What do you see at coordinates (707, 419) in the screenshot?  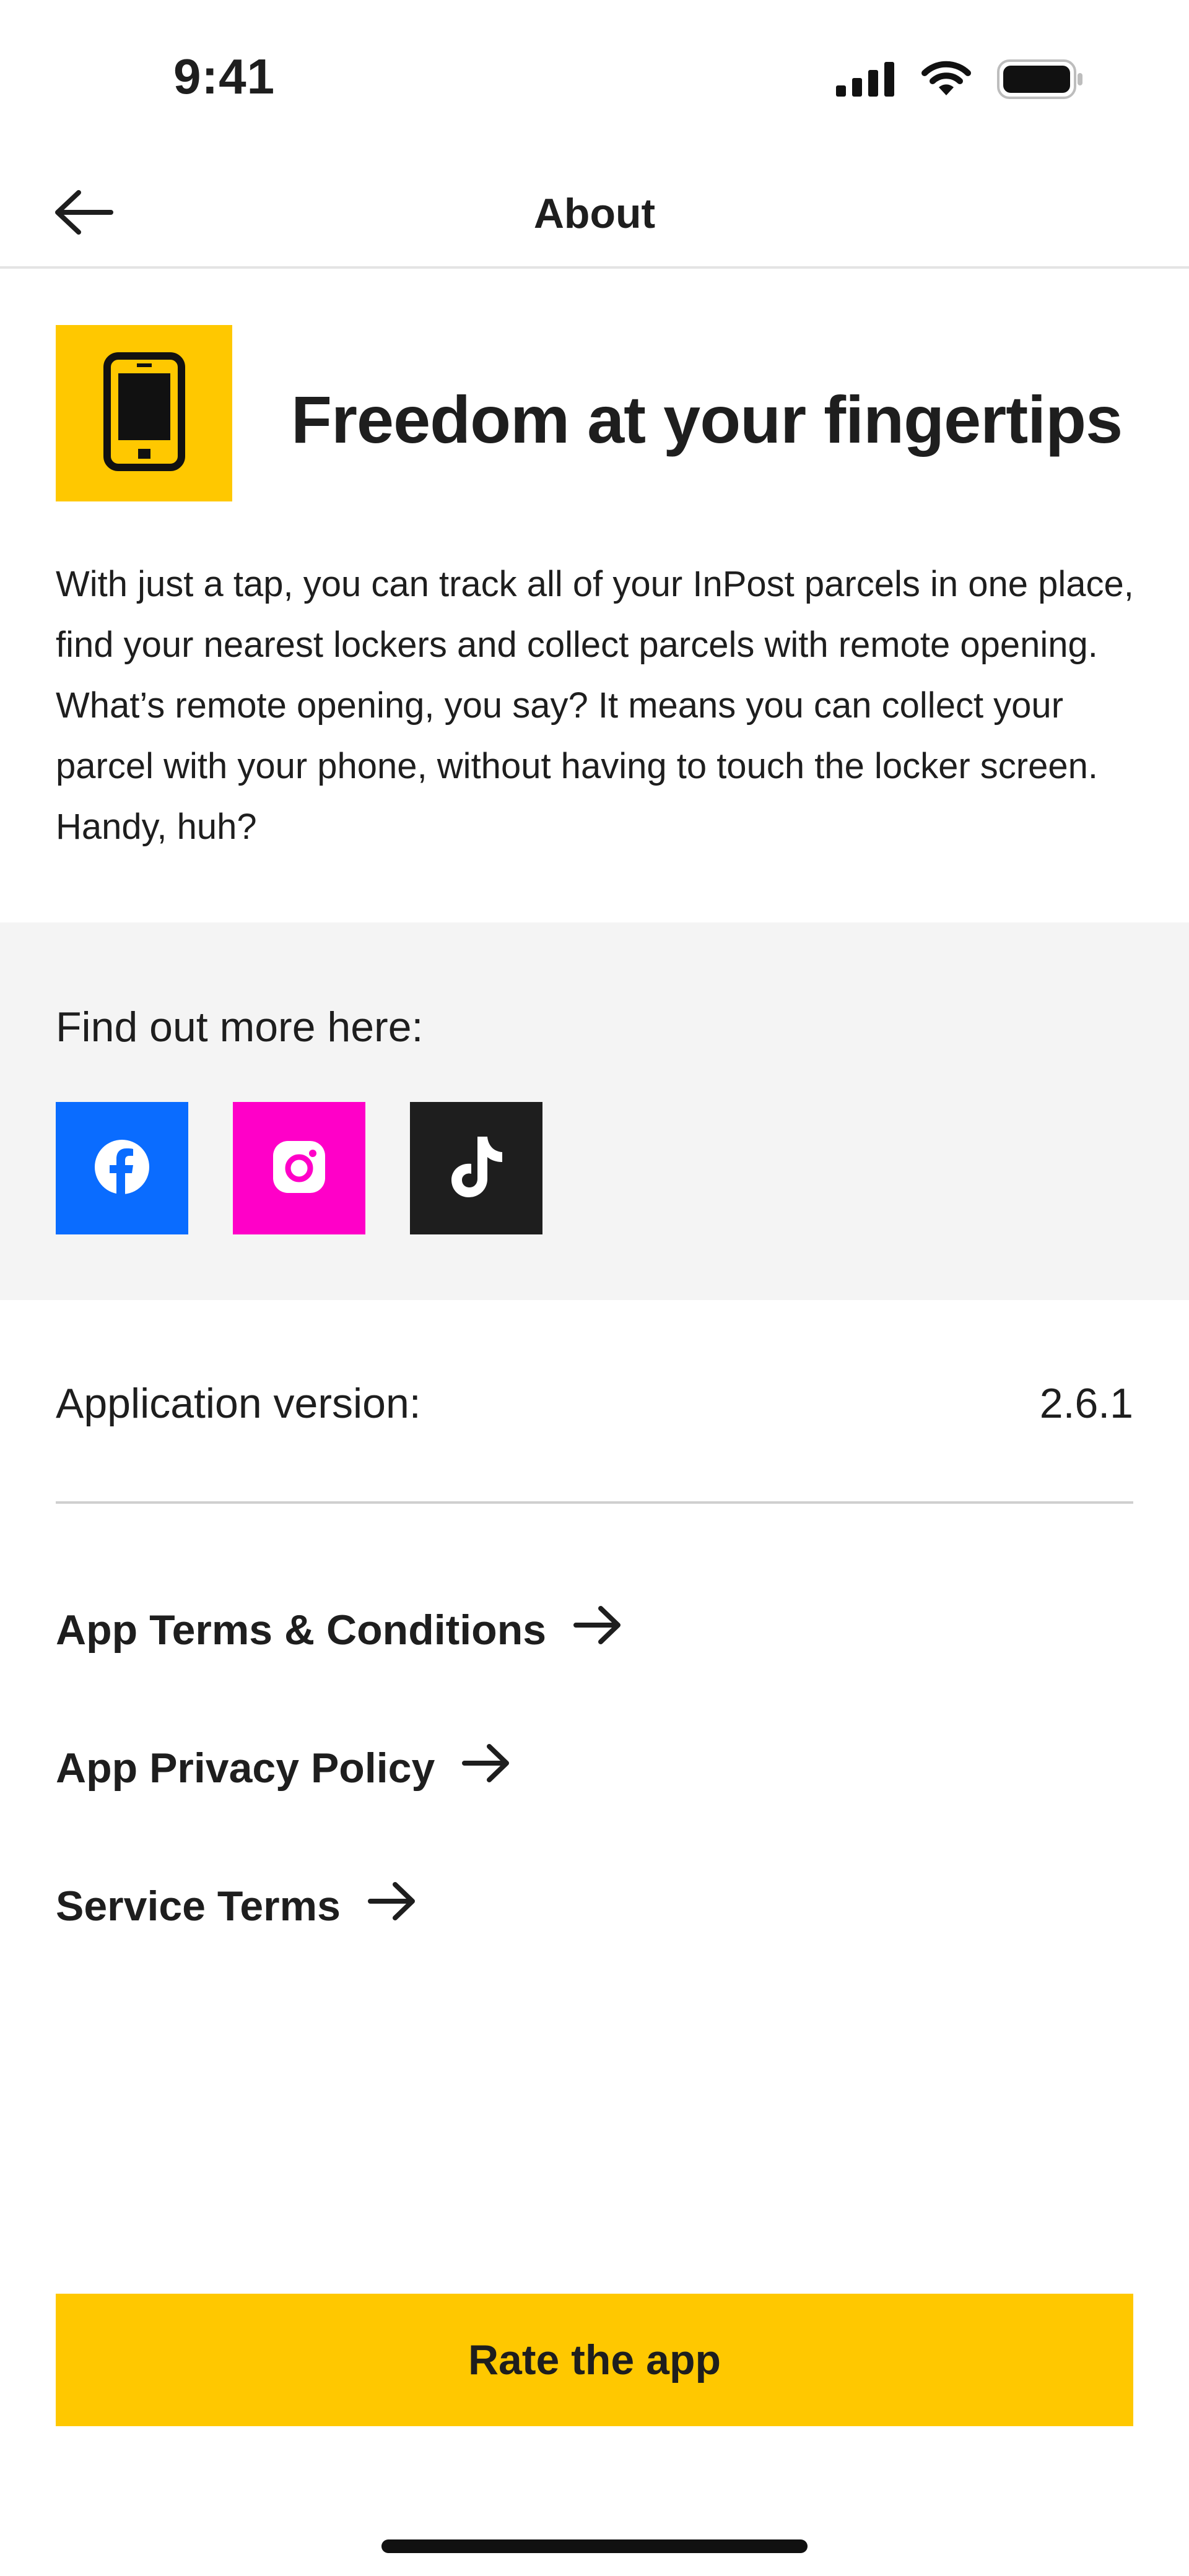 I see `hero-title: Freedom at your fingertips` at bounding box center [707, 419].